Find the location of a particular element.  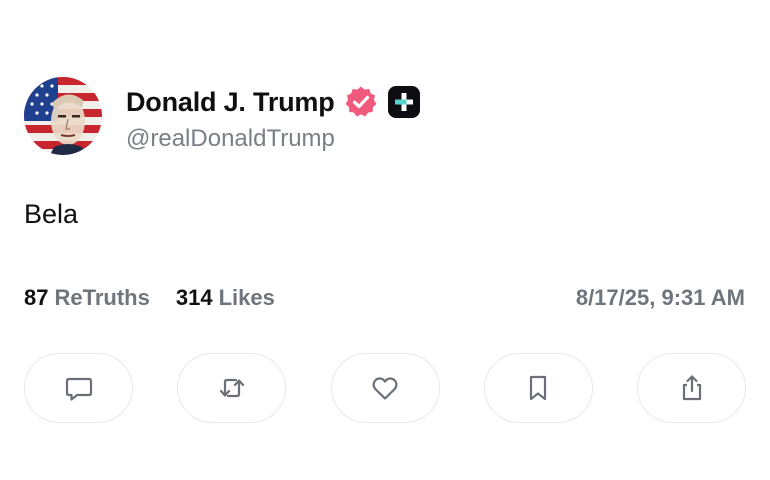

bookmark-icon is located at coordinates (538, 388).